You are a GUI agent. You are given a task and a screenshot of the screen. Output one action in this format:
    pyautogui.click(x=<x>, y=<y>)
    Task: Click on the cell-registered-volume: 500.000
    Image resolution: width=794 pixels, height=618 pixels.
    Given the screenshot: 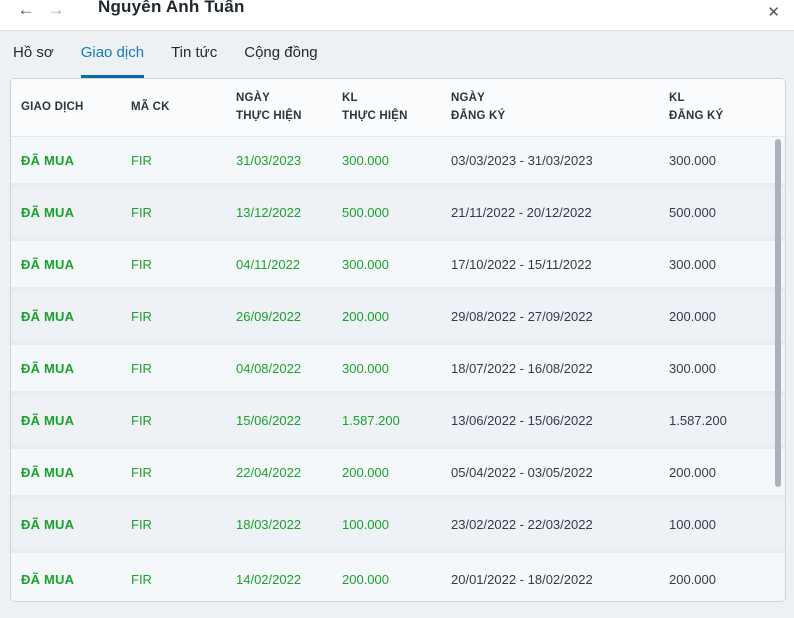 What is the action you would take?
    pyautogui.click(x=692, y=212)
    